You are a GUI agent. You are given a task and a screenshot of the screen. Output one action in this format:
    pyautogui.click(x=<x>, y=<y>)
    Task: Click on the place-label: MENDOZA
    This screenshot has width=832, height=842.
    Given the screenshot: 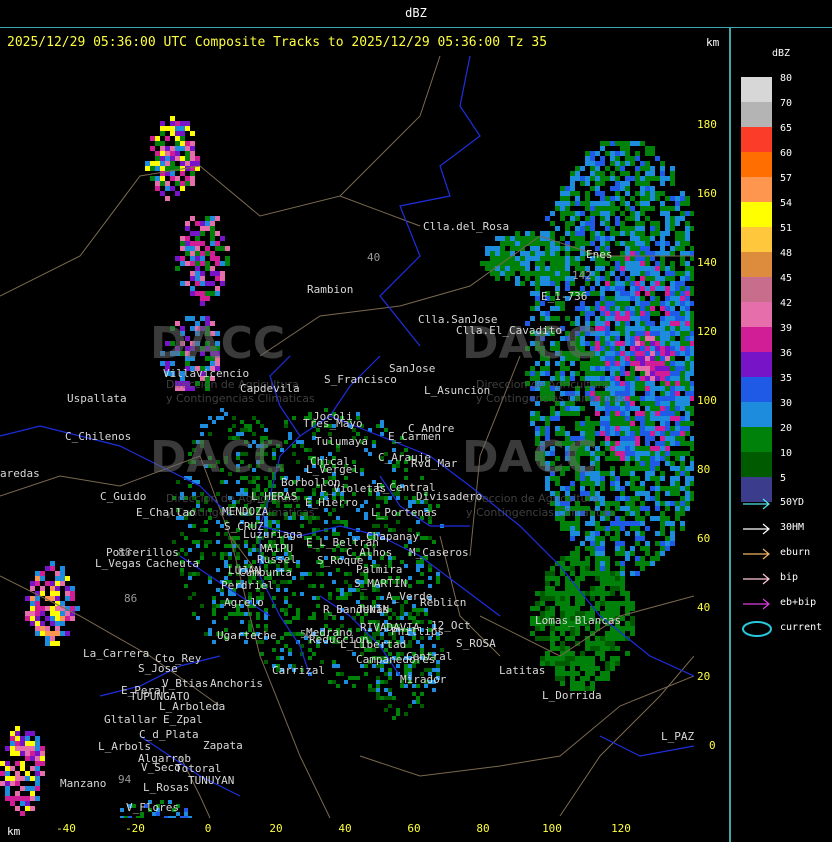 What is the action you would take?
    pyautogui.click(x=245, y=511)
    